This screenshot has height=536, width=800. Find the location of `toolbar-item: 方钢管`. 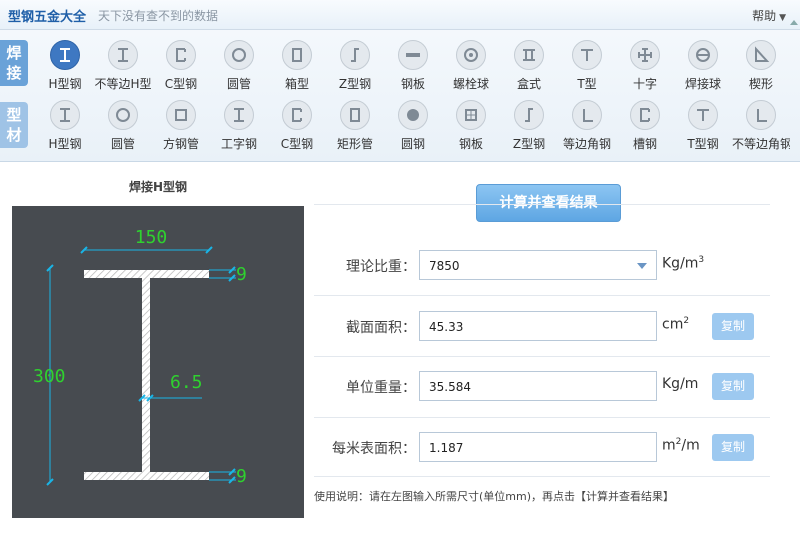

toolbar-item: 方钢管 is located at coordinates (181, 125).